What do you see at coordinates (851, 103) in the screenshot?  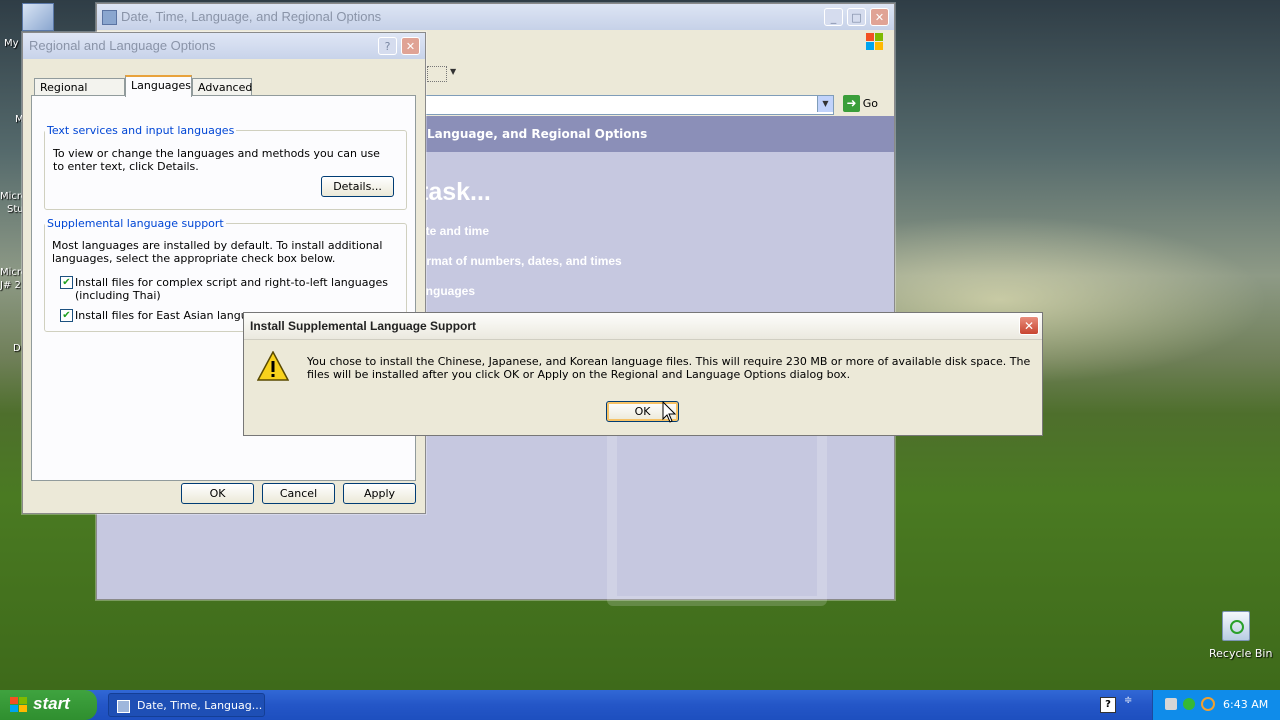 I see `go-arrow-icon: ➜` at bounding box center [851, 103].